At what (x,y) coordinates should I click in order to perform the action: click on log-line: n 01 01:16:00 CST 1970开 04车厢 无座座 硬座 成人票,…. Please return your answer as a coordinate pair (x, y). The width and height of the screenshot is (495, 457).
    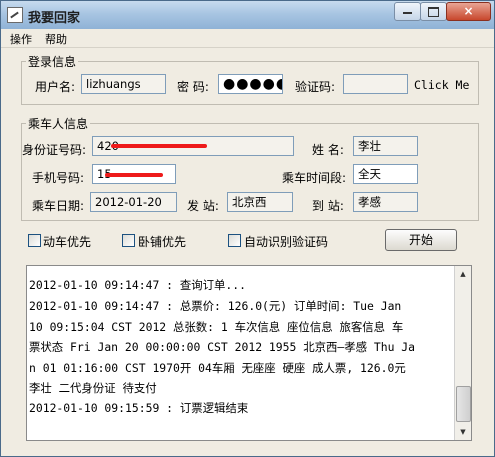
    Looking at the image, I should click on (217, 368).